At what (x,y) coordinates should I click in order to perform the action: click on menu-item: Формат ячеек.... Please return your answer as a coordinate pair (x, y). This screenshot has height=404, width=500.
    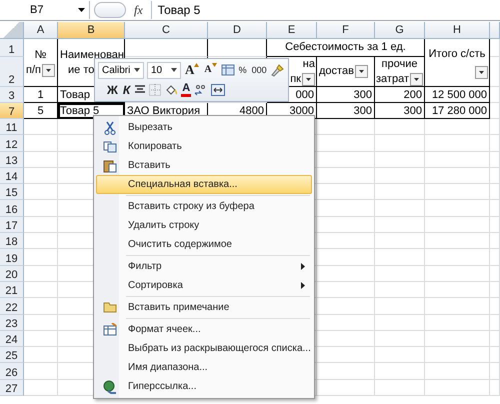
    Looking at the image, I should click on (204, 329).